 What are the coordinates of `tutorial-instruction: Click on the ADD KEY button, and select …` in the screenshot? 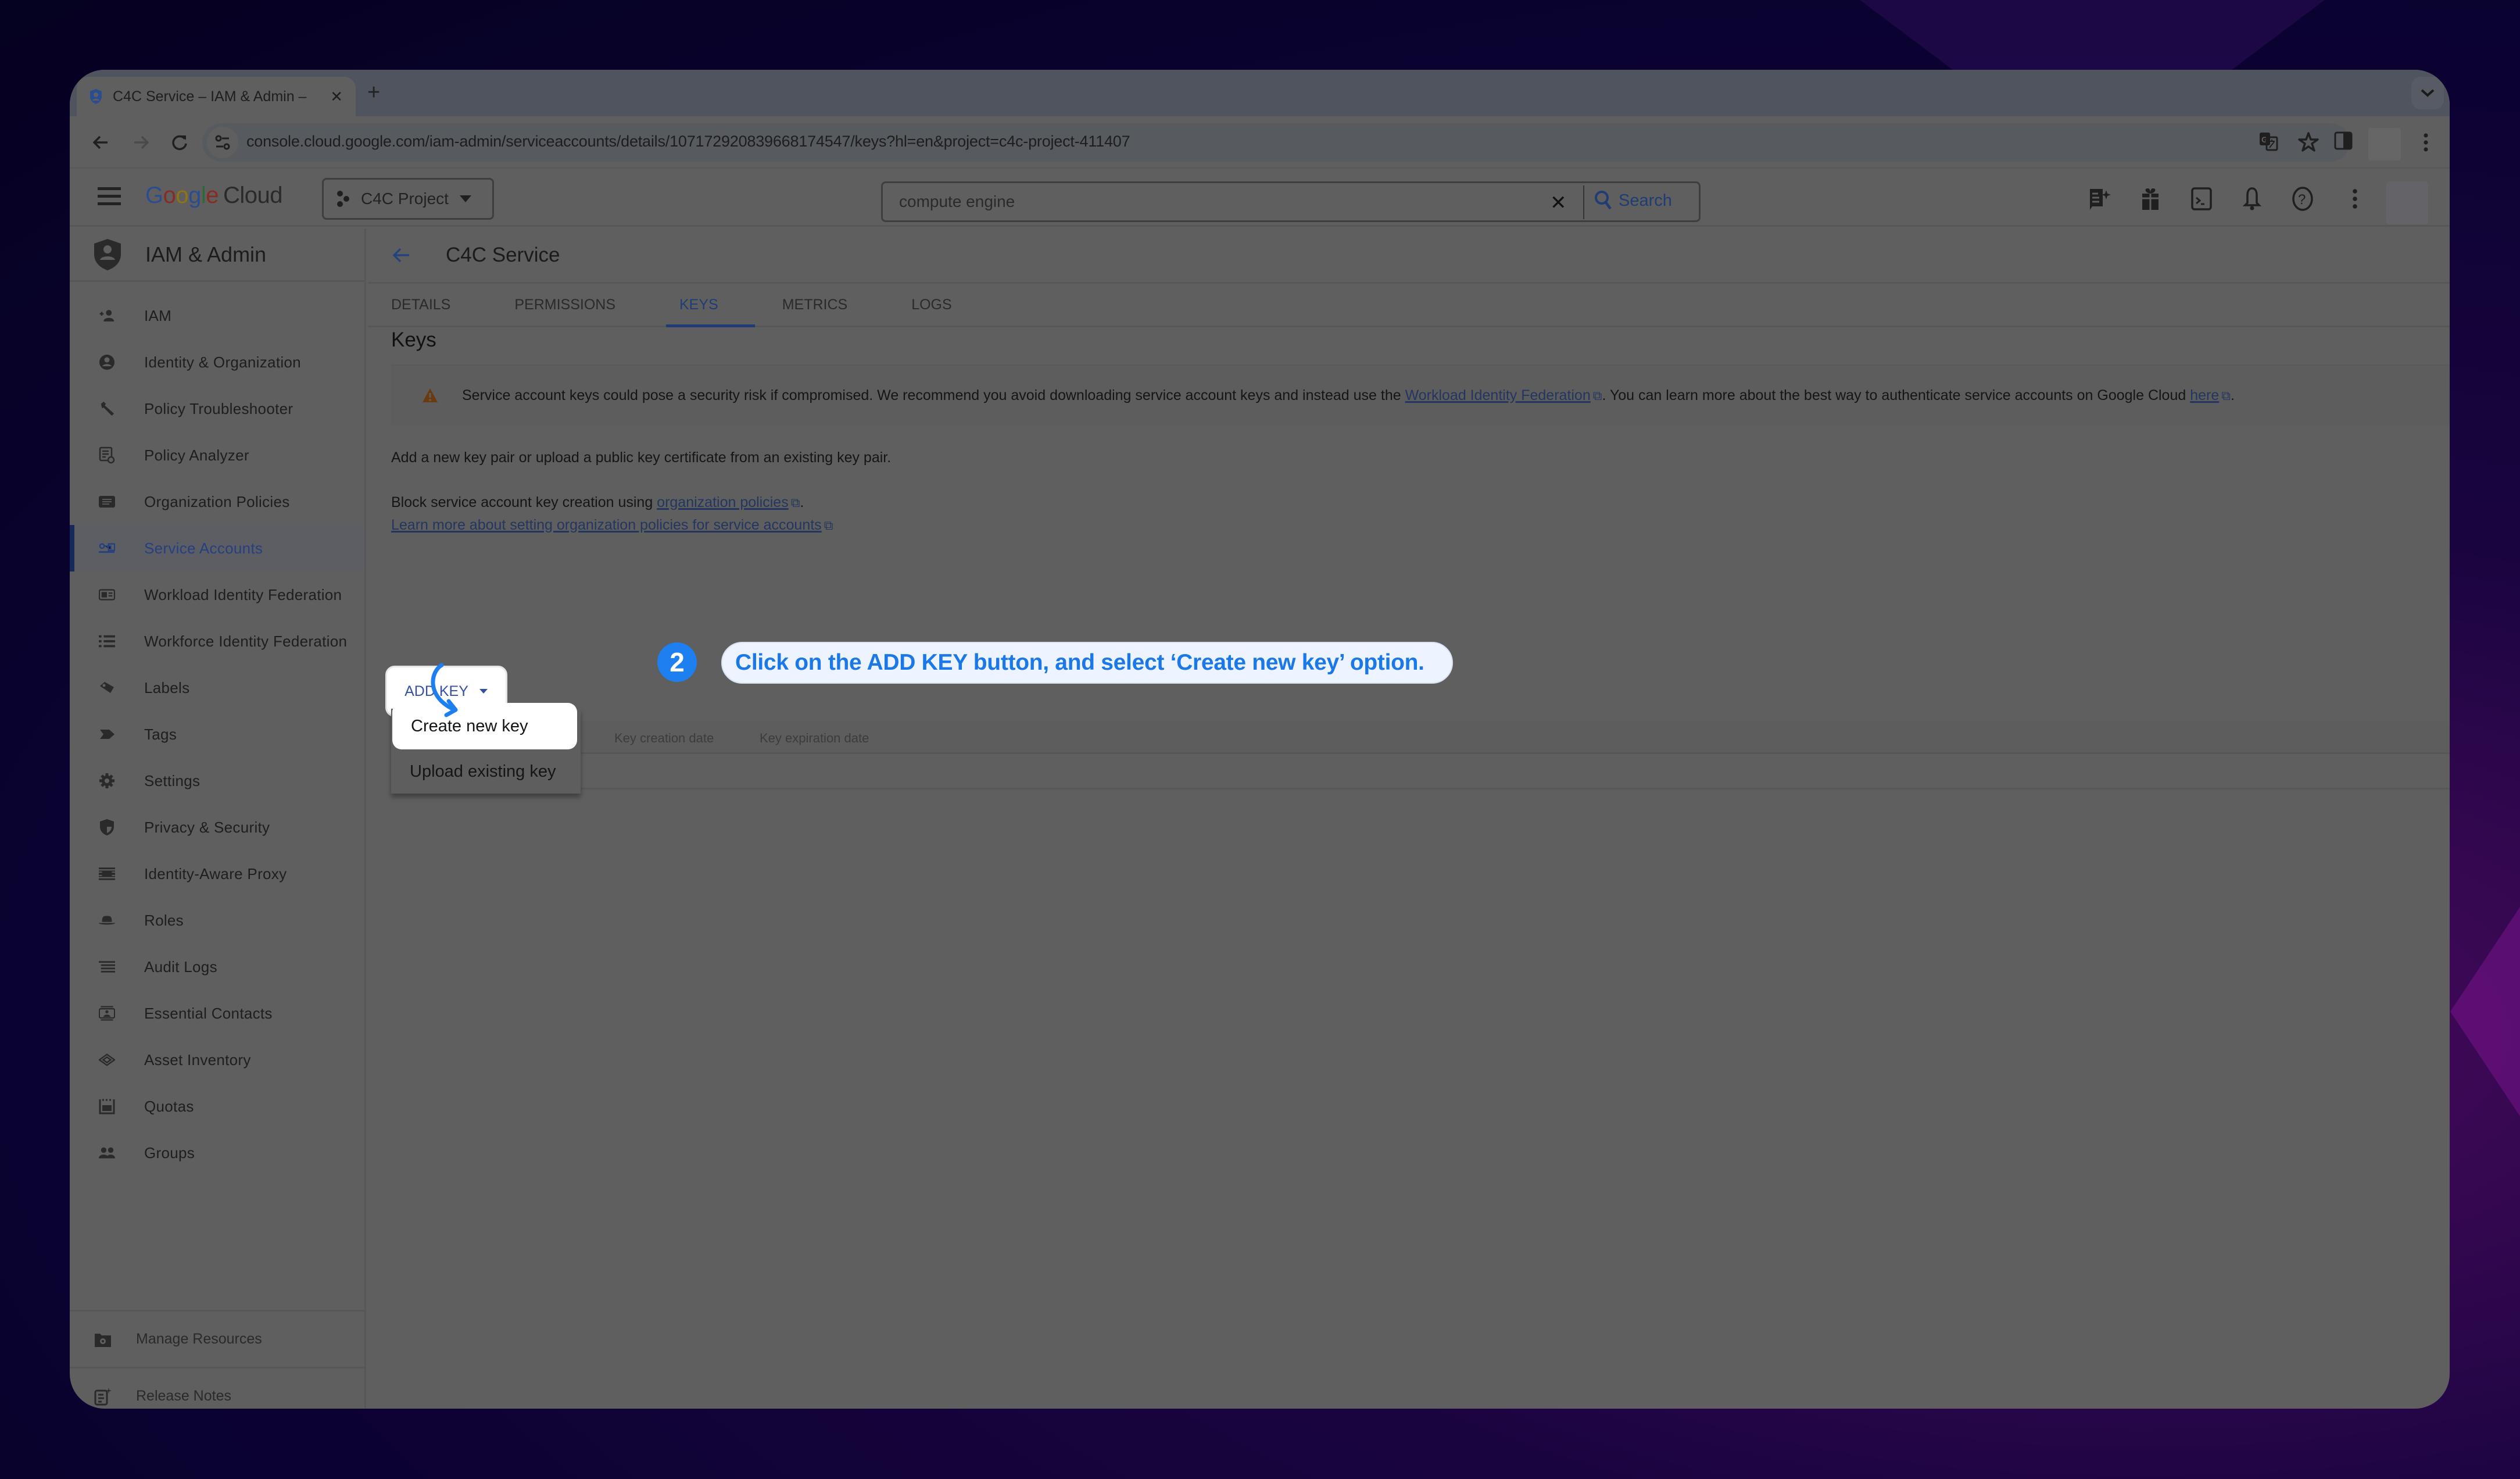 It's located at (1087, 663).